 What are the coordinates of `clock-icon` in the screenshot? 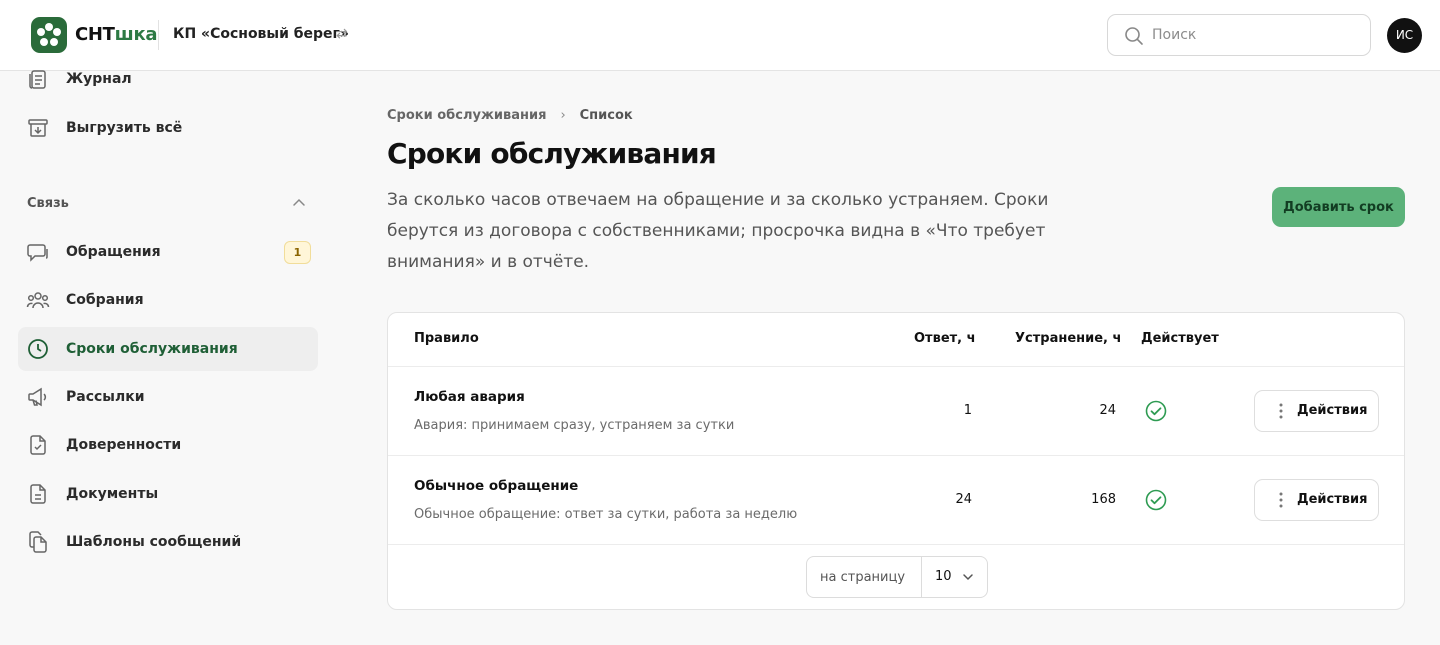 It's located at (38, 349).